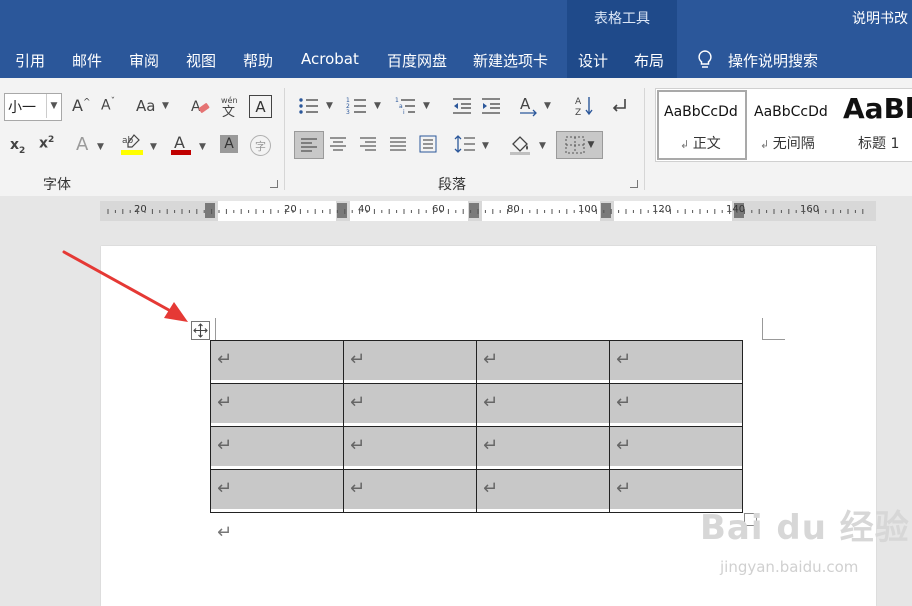 The image size is (912, 606). What do you see at coordinates (452, 185) in the screenshot?
I see `paragraph-group-label: 段落` at bounding box center [452, 185].